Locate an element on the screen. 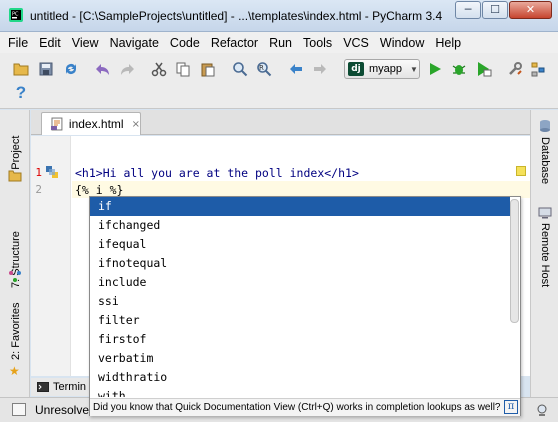 Image resolution: width=558 pixels, height=422 pixels. debug-icon is located at coordinates (459, 69).